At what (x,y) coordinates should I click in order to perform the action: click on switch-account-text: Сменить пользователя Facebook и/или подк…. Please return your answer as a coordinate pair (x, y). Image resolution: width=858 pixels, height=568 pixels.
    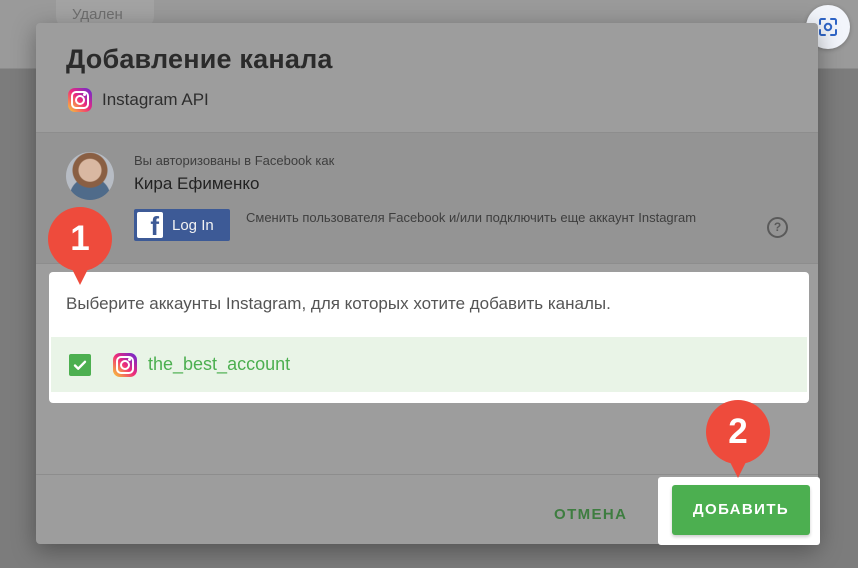
    Looking at the image, I should click on (471, 217).